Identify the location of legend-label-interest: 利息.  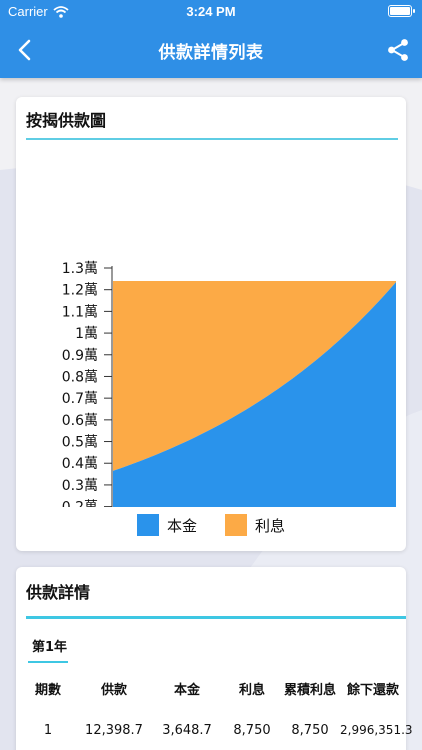
(270, 525).